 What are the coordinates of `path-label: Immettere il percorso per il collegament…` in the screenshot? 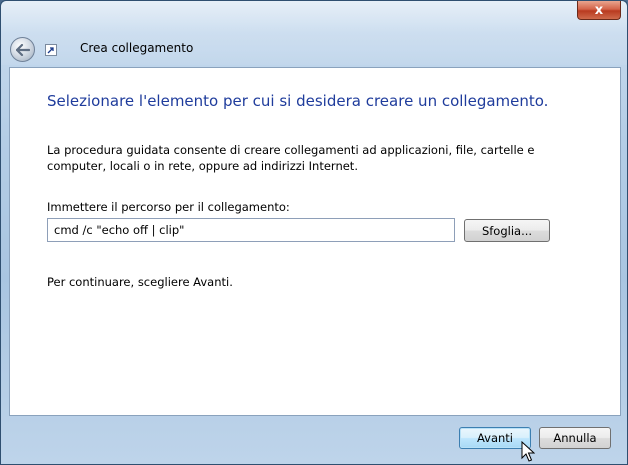 It's located at (168, 207).